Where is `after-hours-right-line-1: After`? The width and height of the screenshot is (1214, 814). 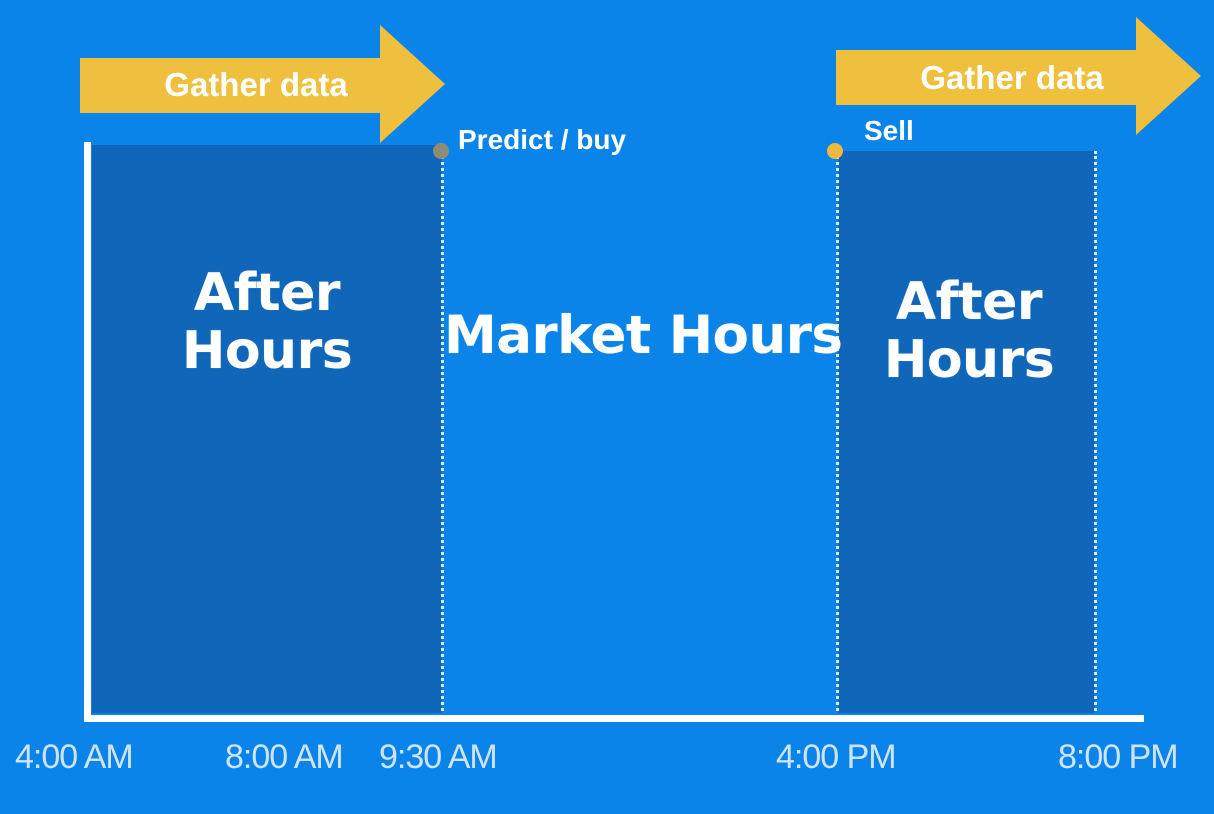 after-hours-right-line-1: After is located at coordinates (969, 302).